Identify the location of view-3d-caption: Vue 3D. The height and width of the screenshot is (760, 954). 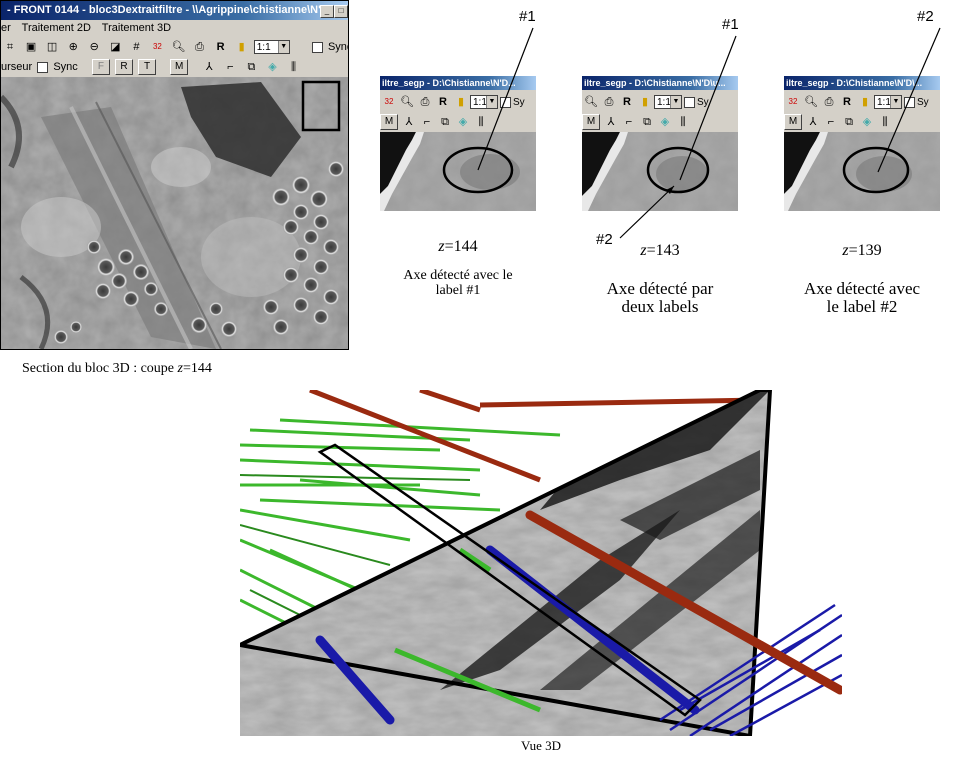
(540, 745).